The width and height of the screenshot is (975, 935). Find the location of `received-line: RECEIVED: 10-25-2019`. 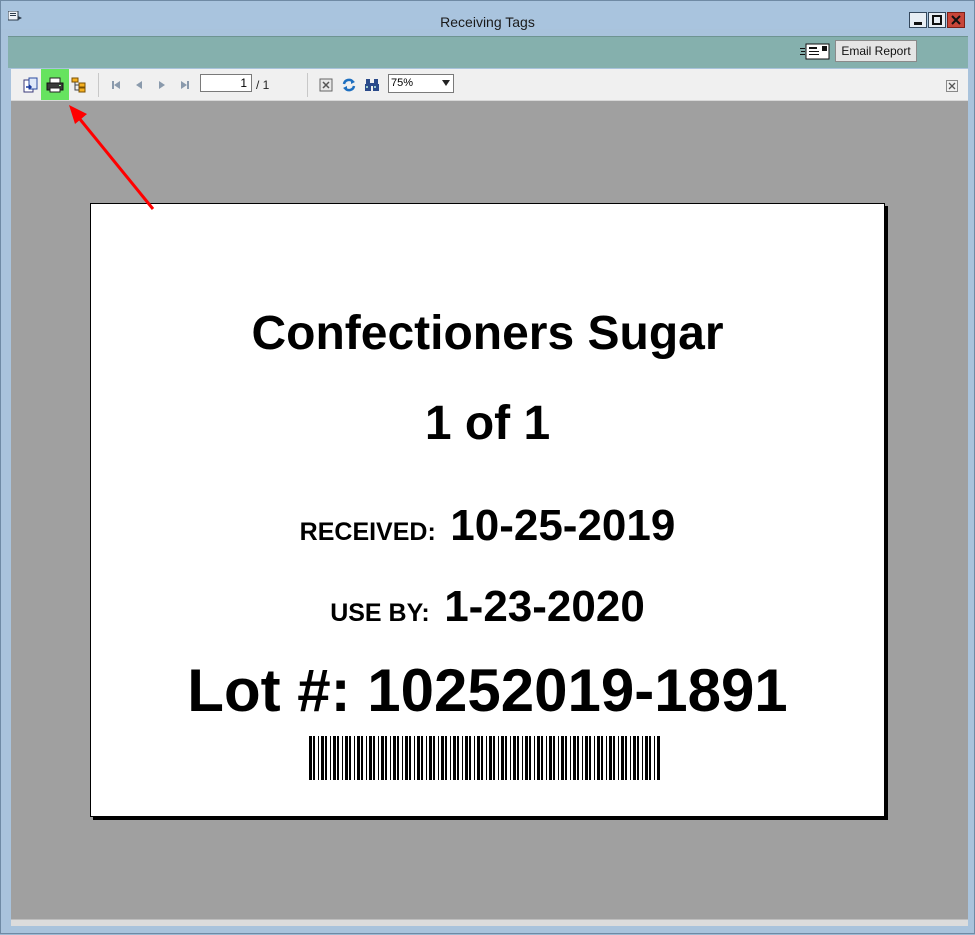

received-line: RECEIVED: 10-25-2019 is located at coordinates (487, 526).